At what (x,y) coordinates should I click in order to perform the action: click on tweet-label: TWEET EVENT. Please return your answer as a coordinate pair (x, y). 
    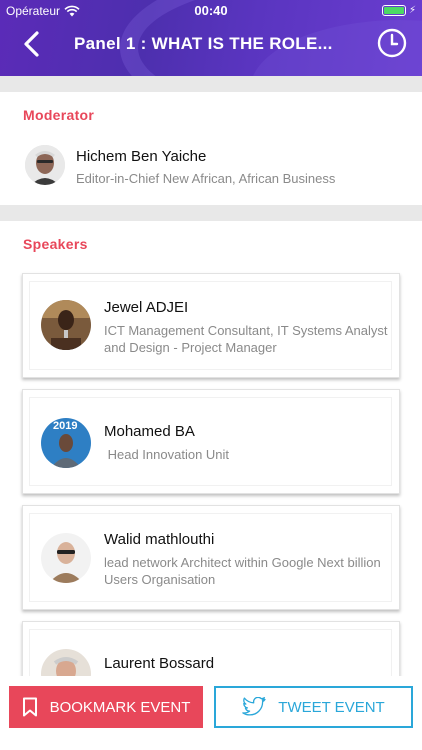
    Looking at the image, I should click on (331, 707).